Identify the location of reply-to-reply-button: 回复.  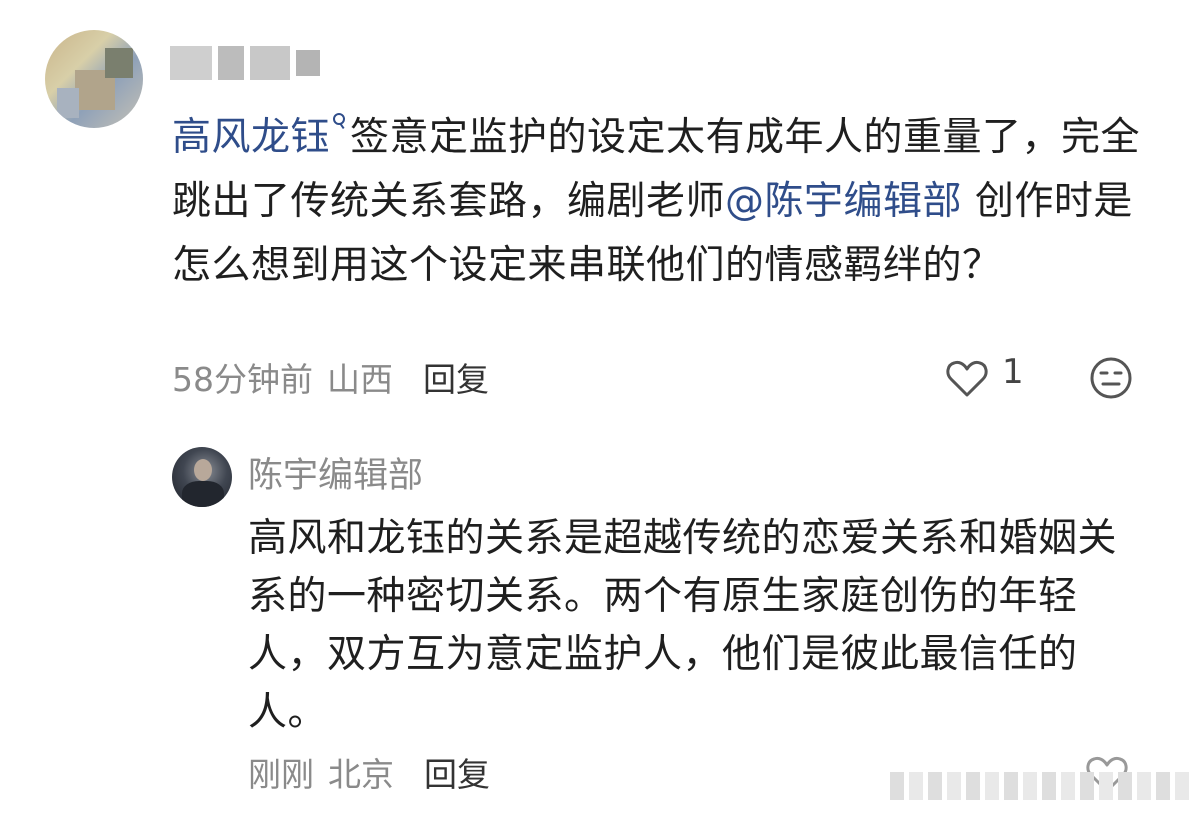
(457, 772).